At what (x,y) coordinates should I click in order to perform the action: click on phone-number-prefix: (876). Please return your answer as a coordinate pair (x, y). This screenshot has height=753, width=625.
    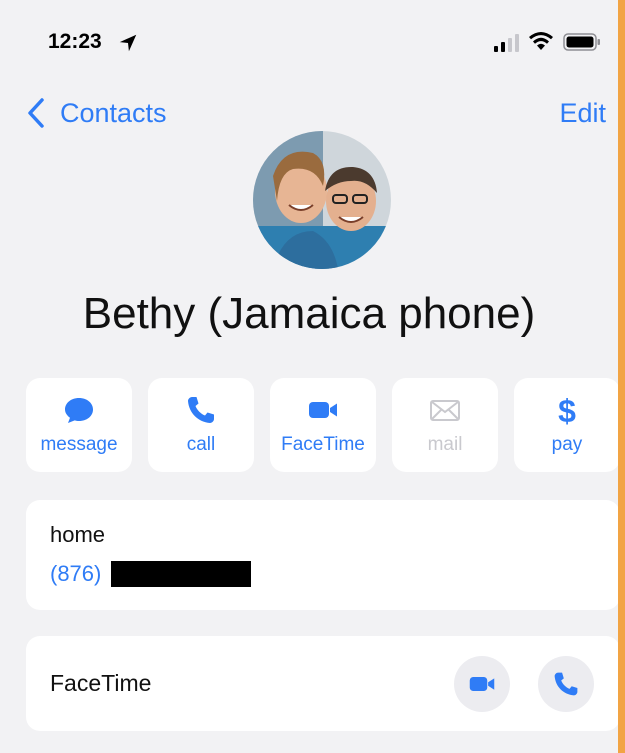
    Looking at the image, I should click on (76, 573).